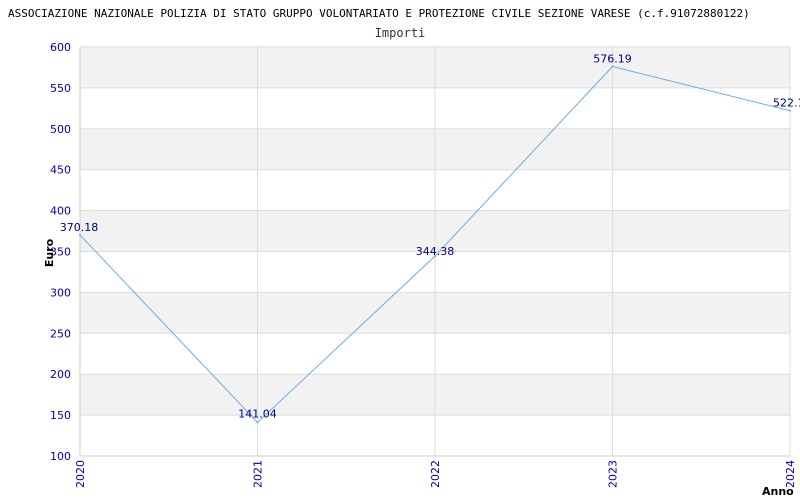  Describe the element at coordinates (60, 415) in the screenshot. I see `y-tick-label: 150` at that location.